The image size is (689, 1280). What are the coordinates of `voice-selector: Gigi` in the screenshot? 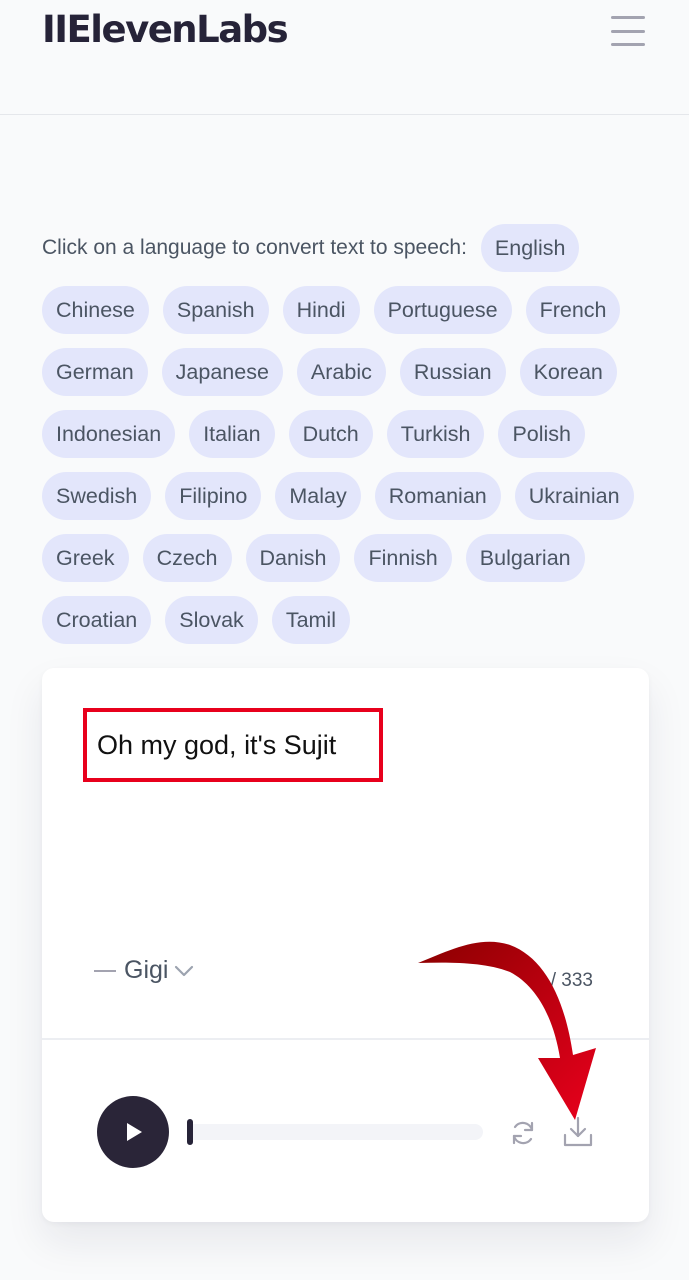 It's located at (144, 970).